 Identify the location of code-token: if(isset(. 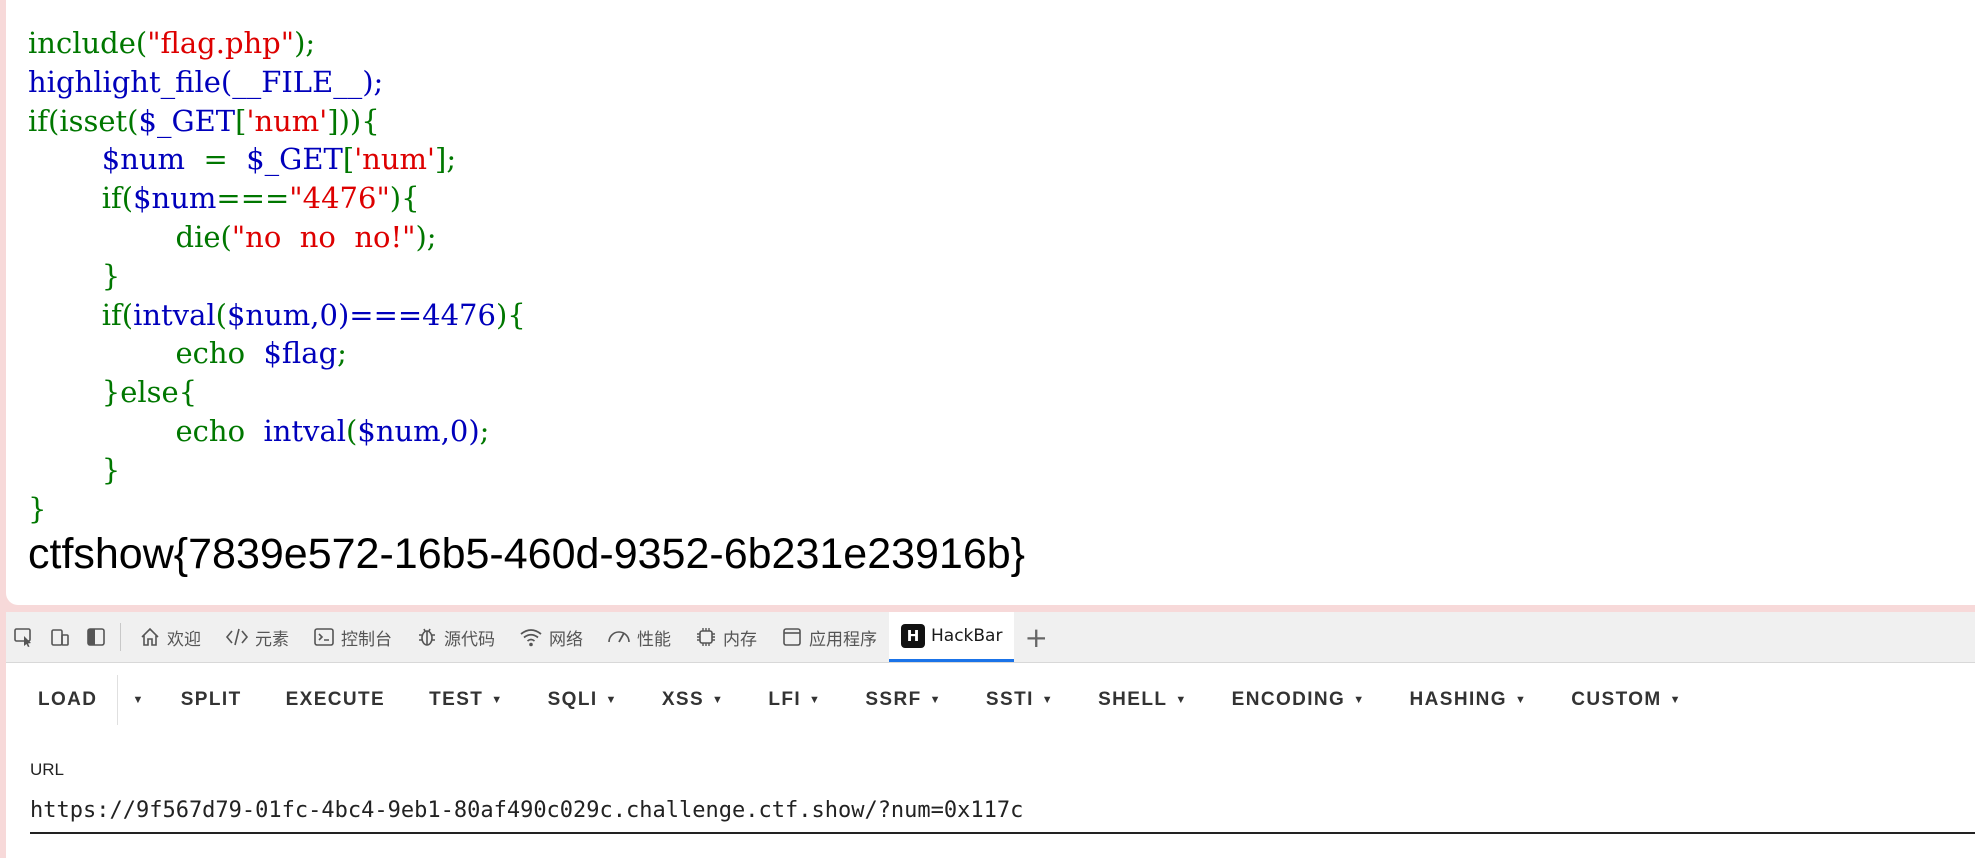
(83, 120).